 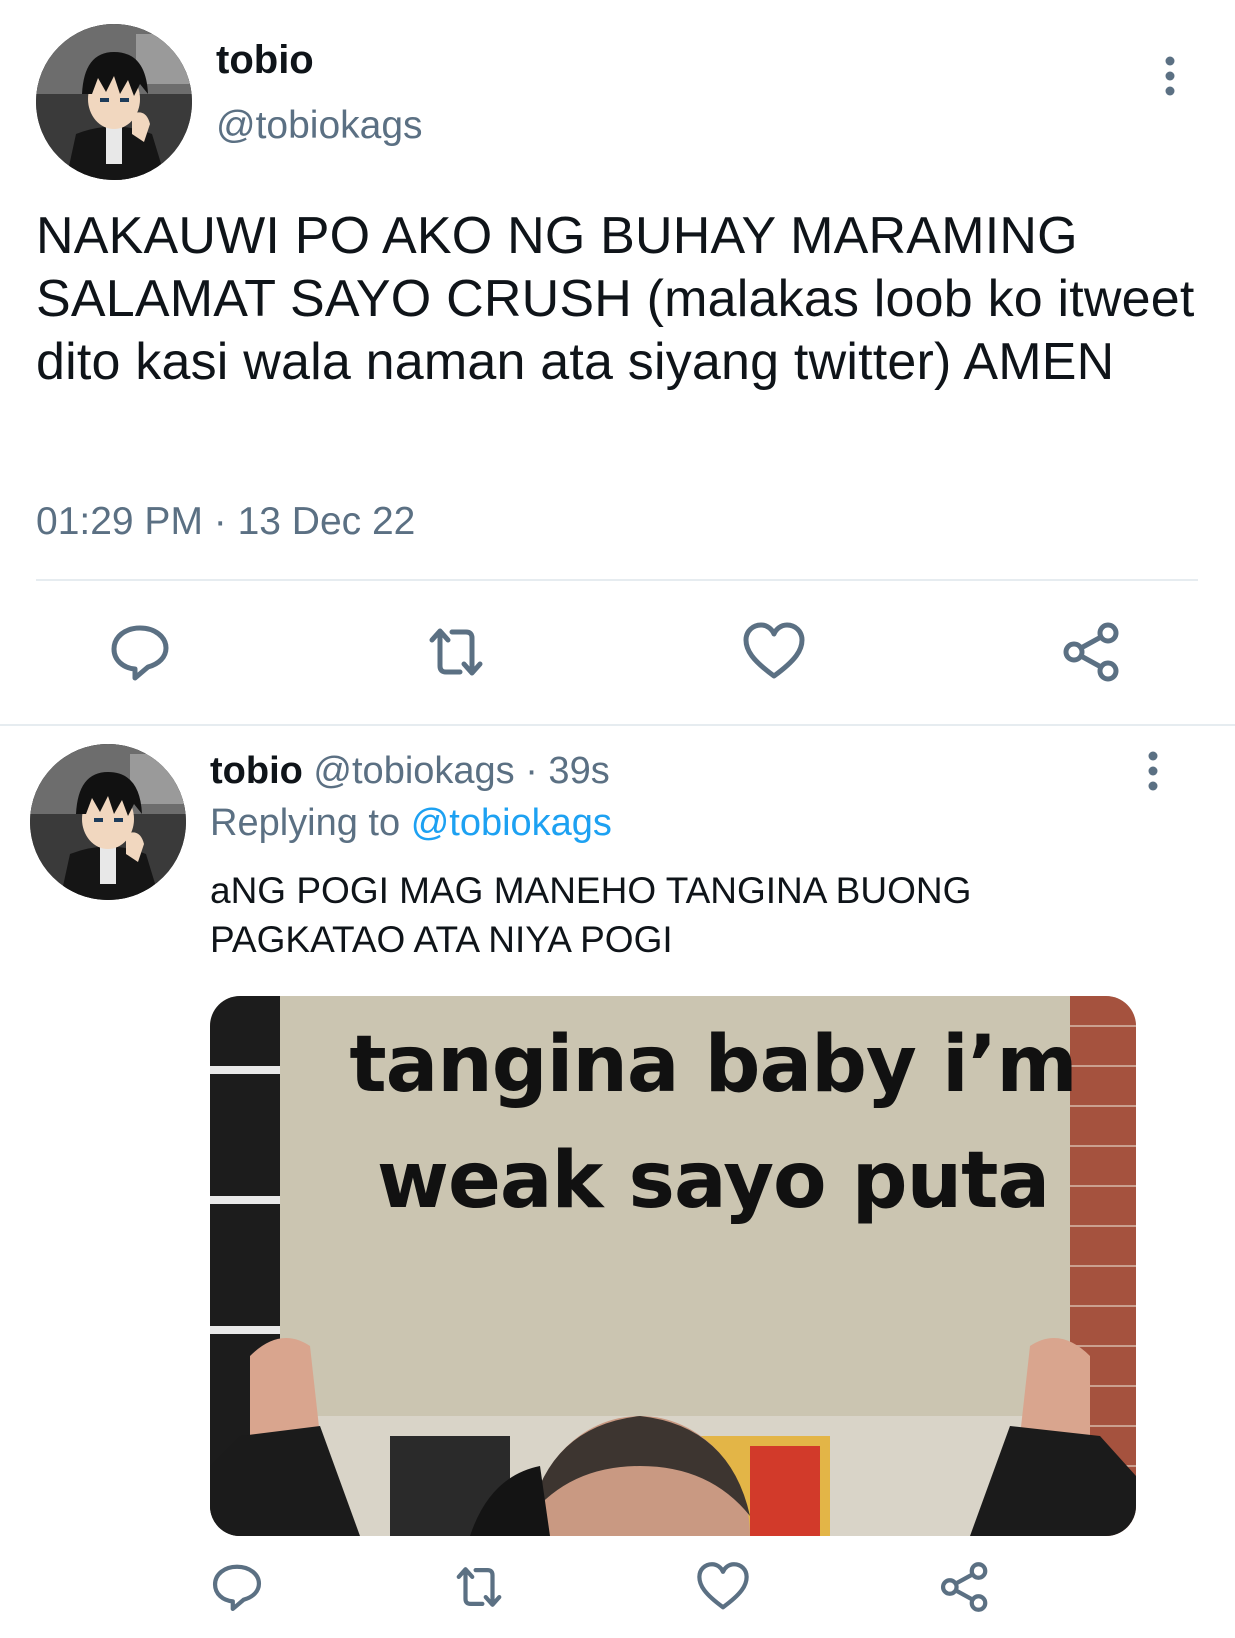 I want to click on replying-prefix: Replying to, so click(x=305, y=823).